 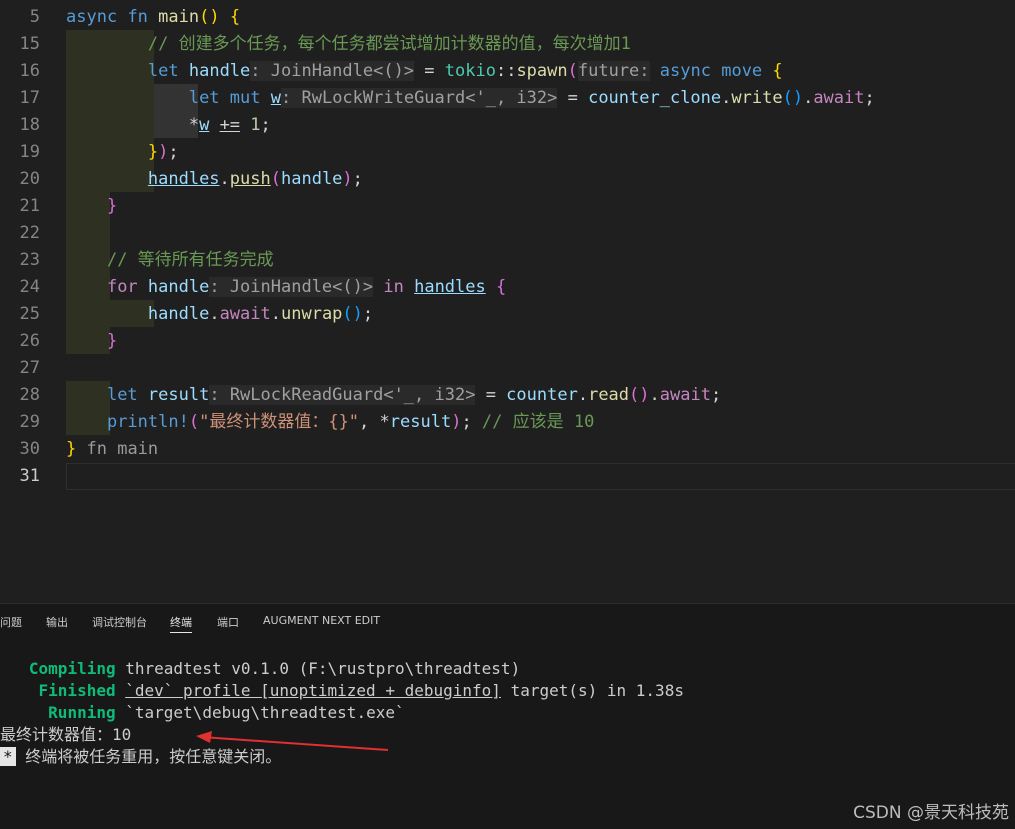 I want to click on annotation-arrow, so click(x=292, y=741).